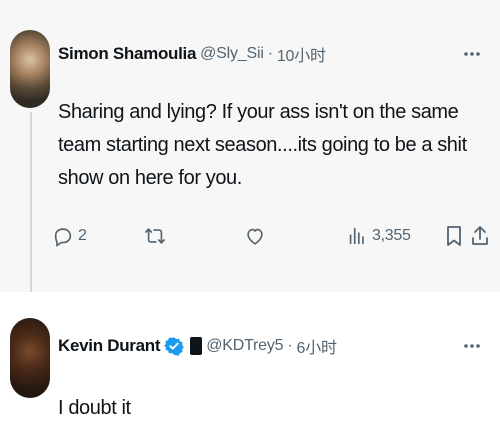  I want to click on reply-icon, so click(63, 236).